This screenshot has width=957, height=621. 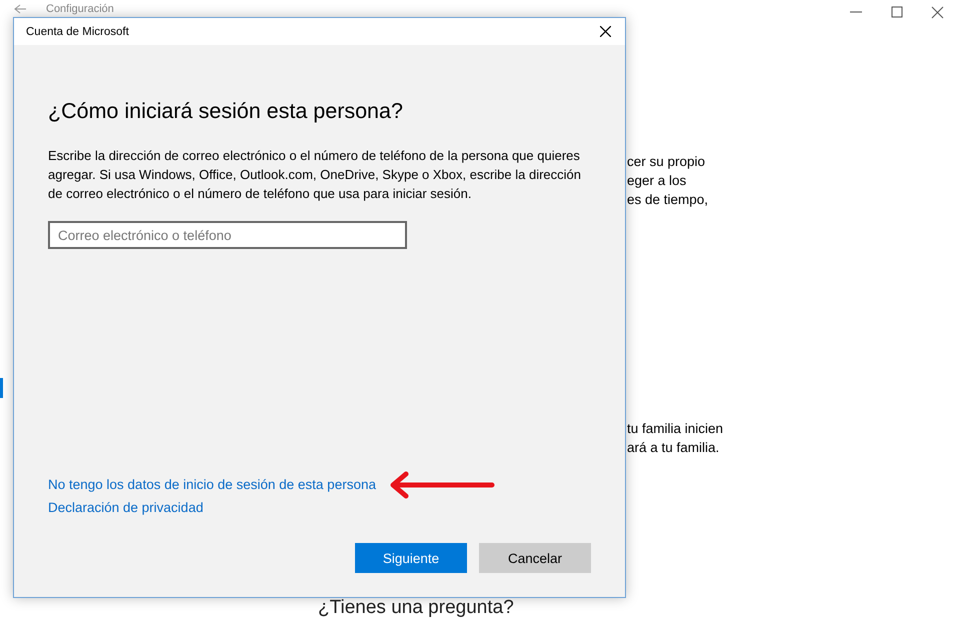 I want to click on window-title: Configuración, so click(x=80, y=9).